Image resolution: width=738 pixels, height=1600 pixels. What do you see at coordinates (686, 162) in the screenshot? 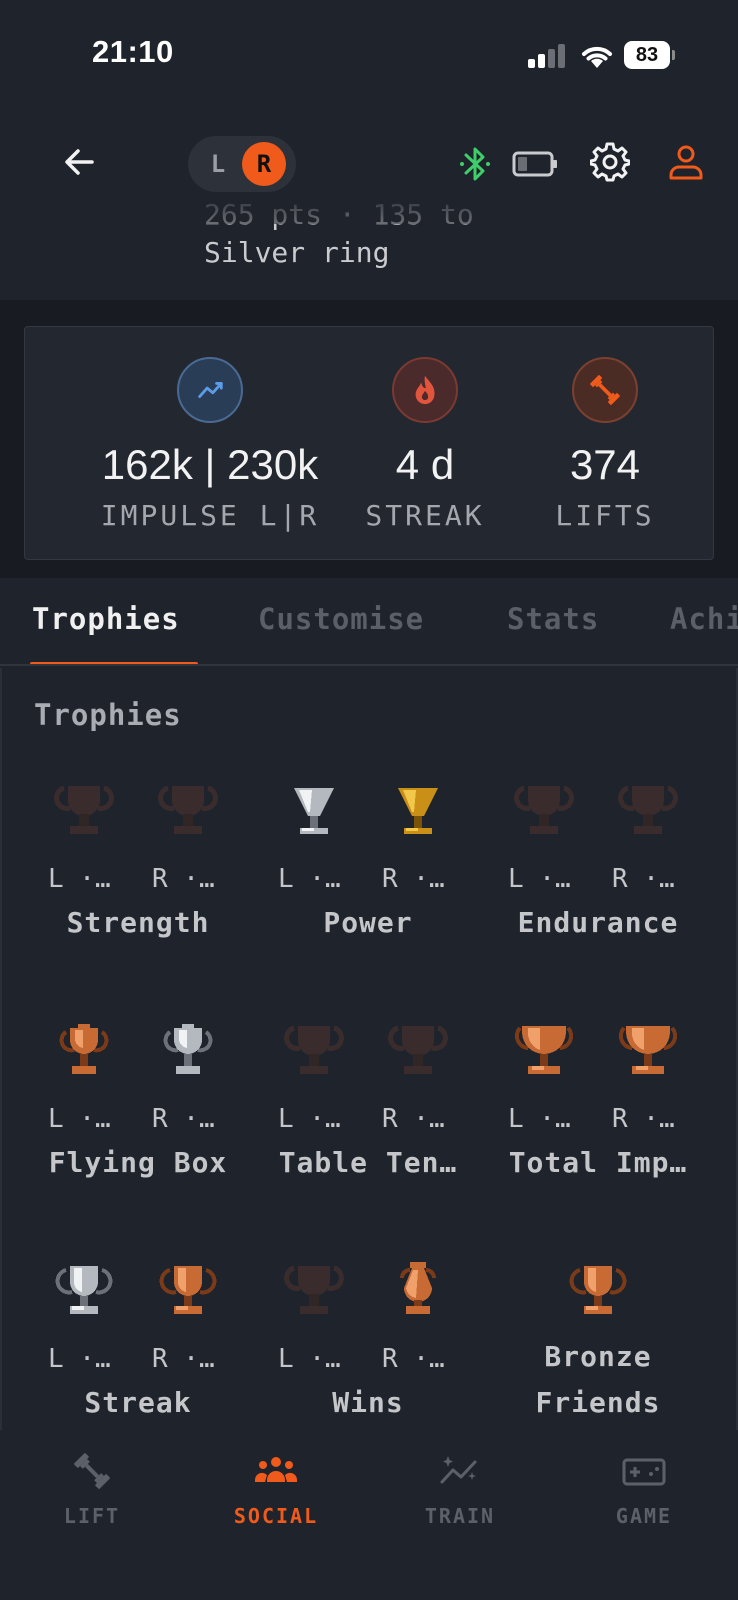
I see `user-icon` at bounding box center [686, 162].